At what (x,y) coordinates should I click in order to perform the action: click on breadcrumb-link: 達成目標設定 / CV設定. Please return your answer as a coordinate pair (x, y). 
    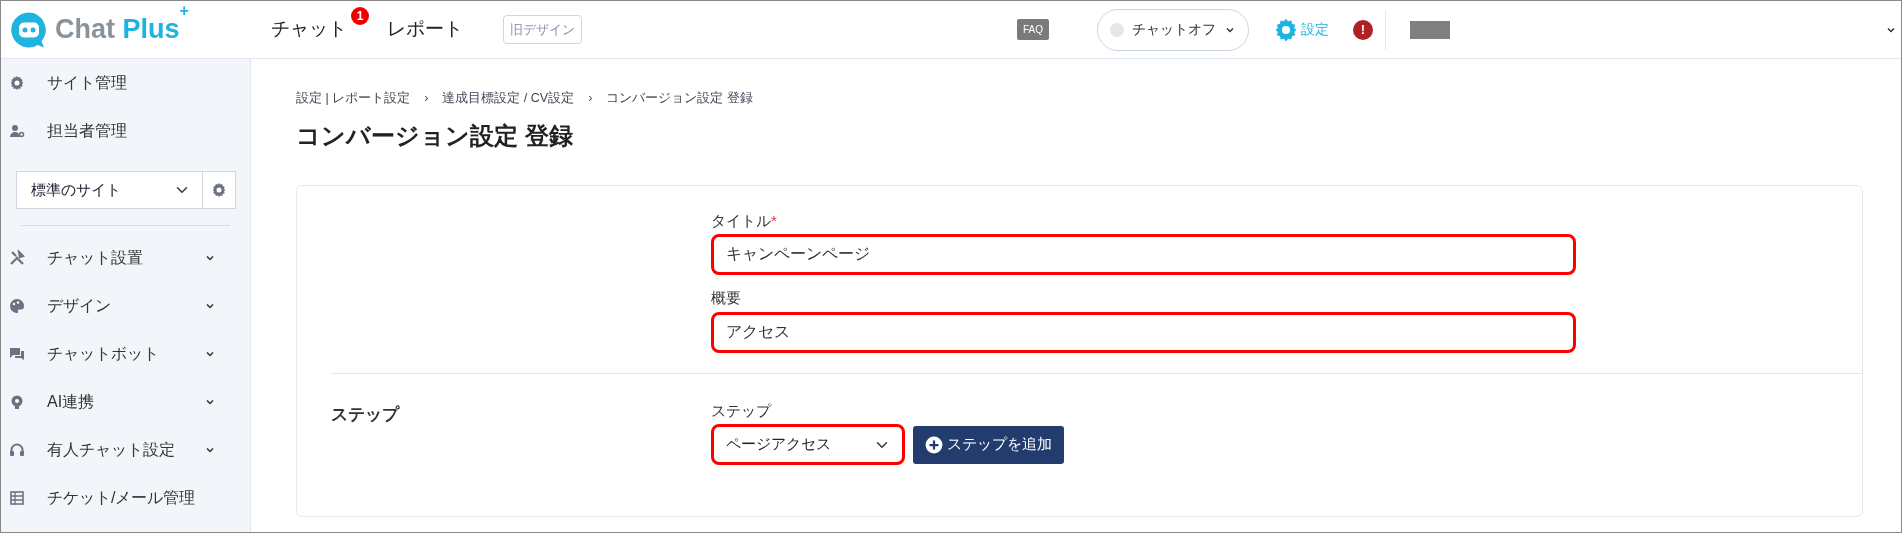
    Looking at the image, I should click on (508, 98).